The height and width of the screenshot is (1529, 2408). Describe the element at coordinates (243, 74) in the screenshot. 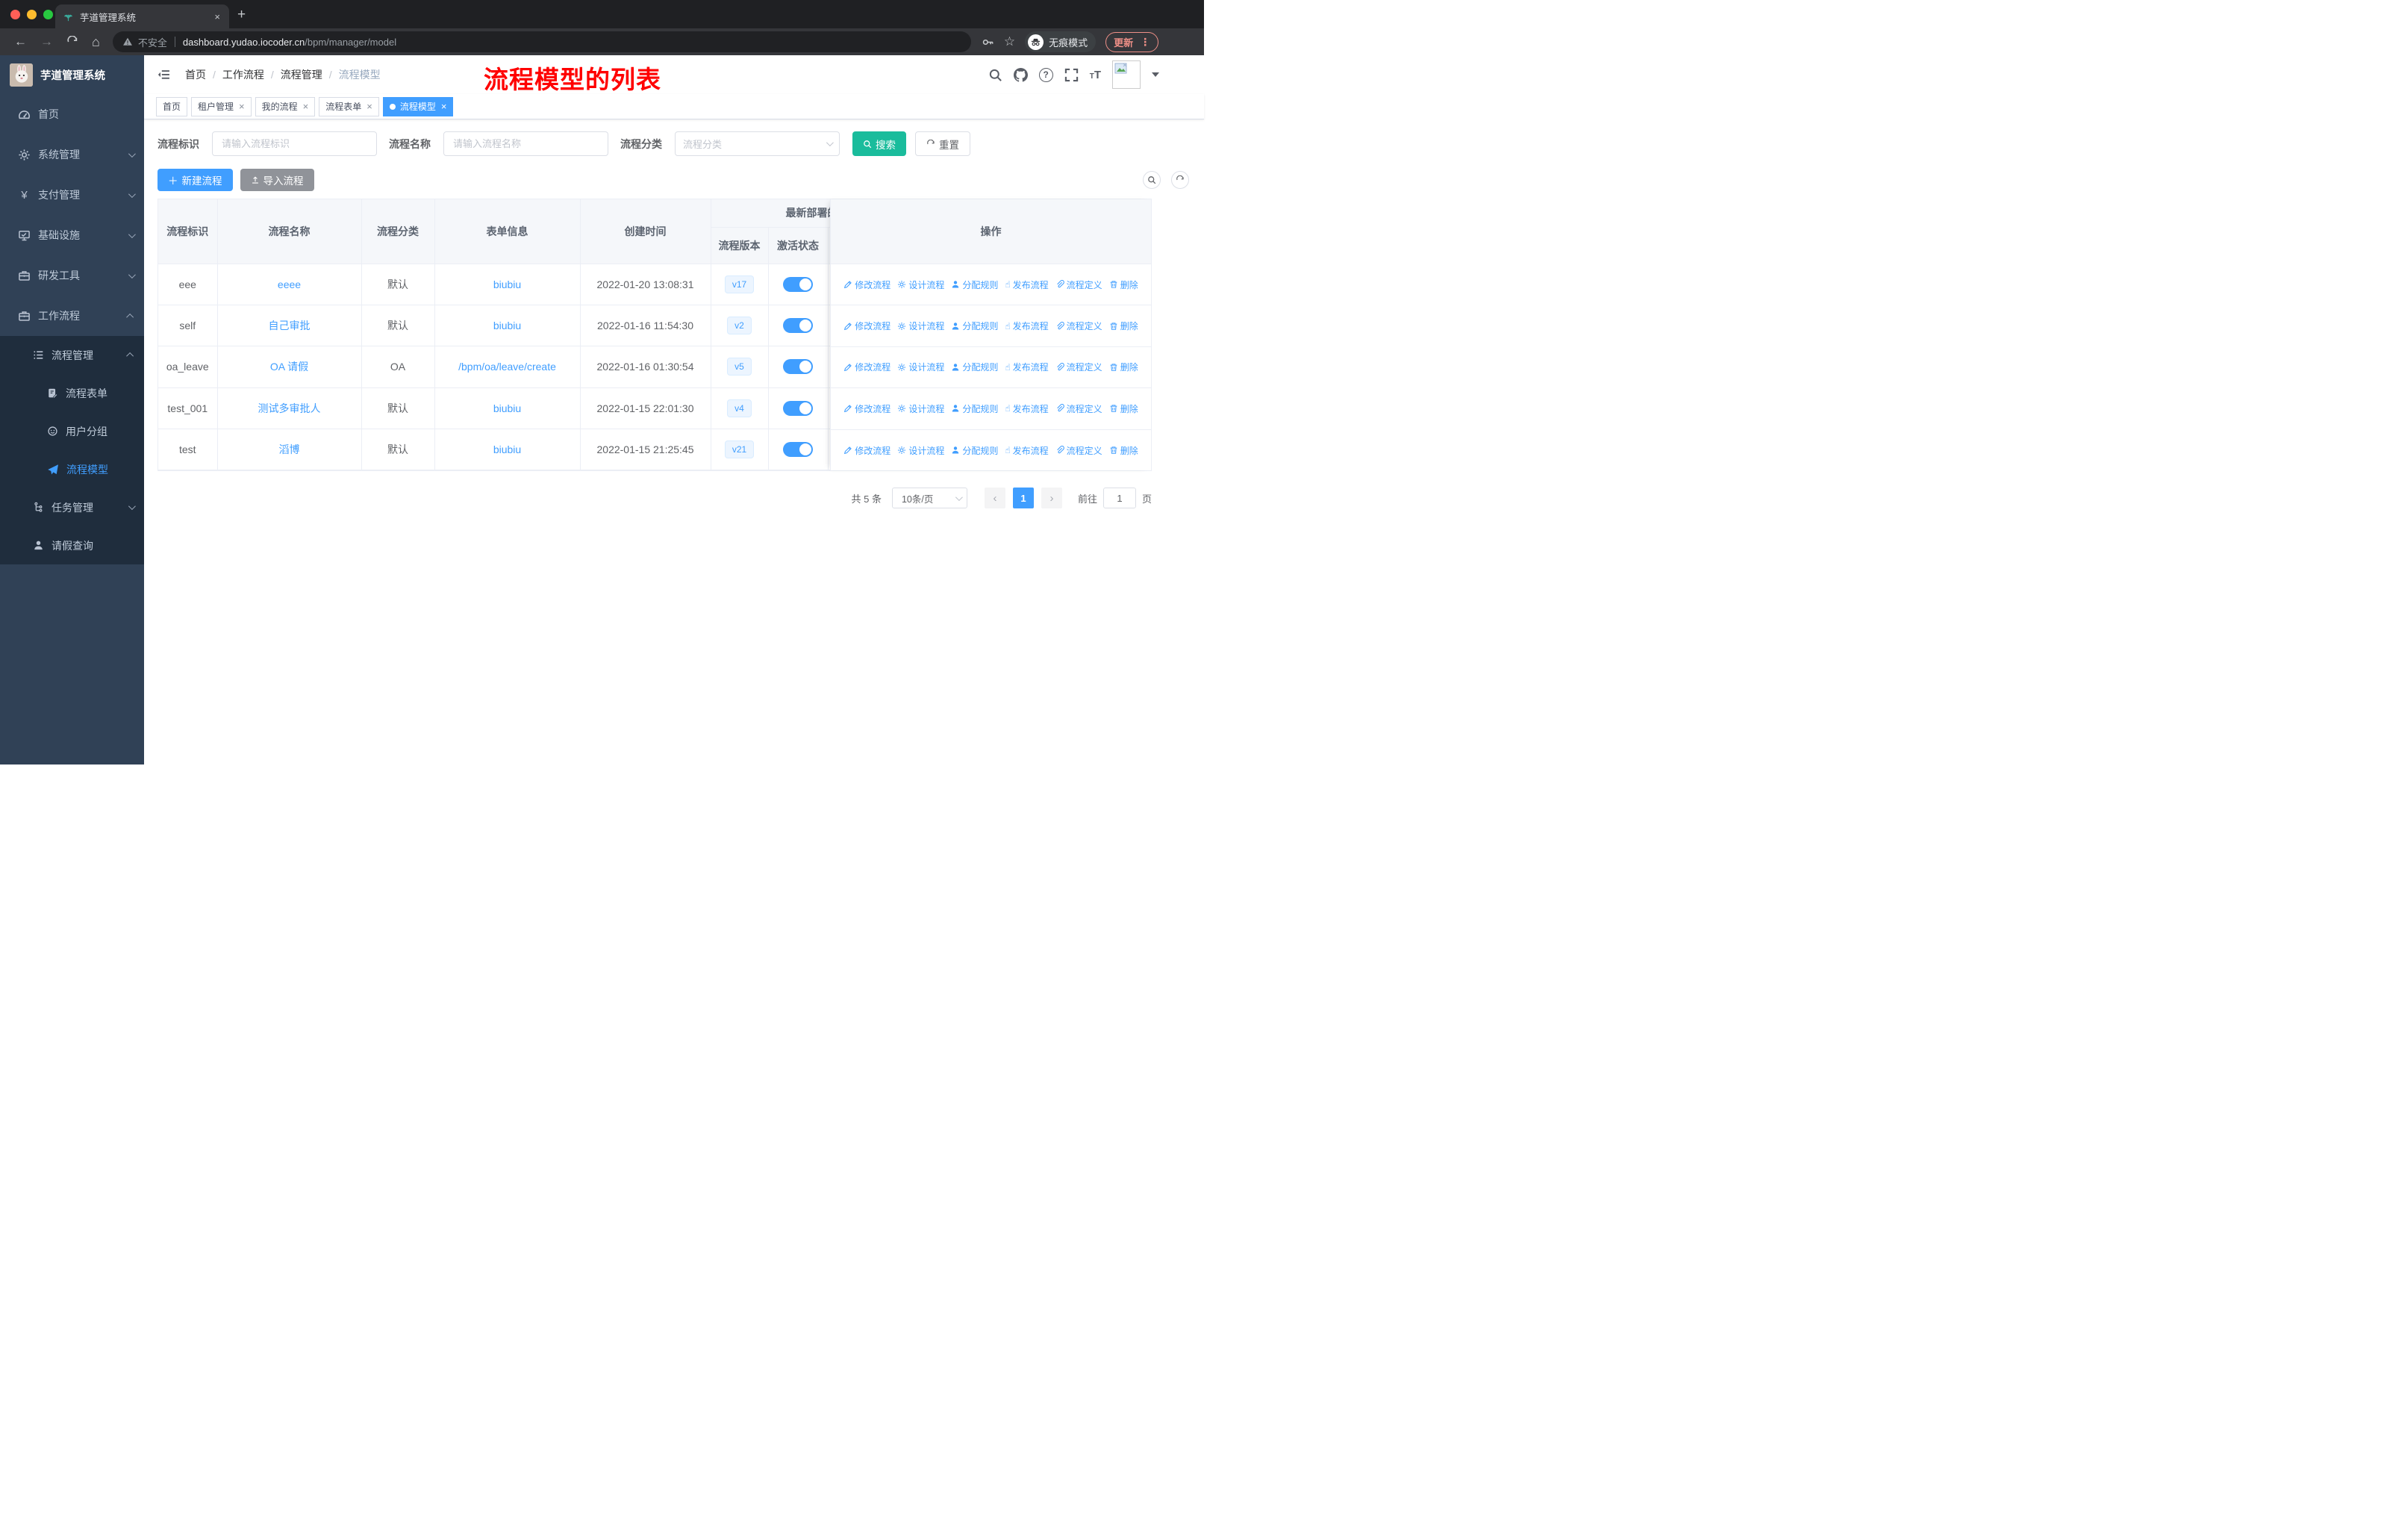

I see `breadcrumb-workflow: 工作流程` at that location.